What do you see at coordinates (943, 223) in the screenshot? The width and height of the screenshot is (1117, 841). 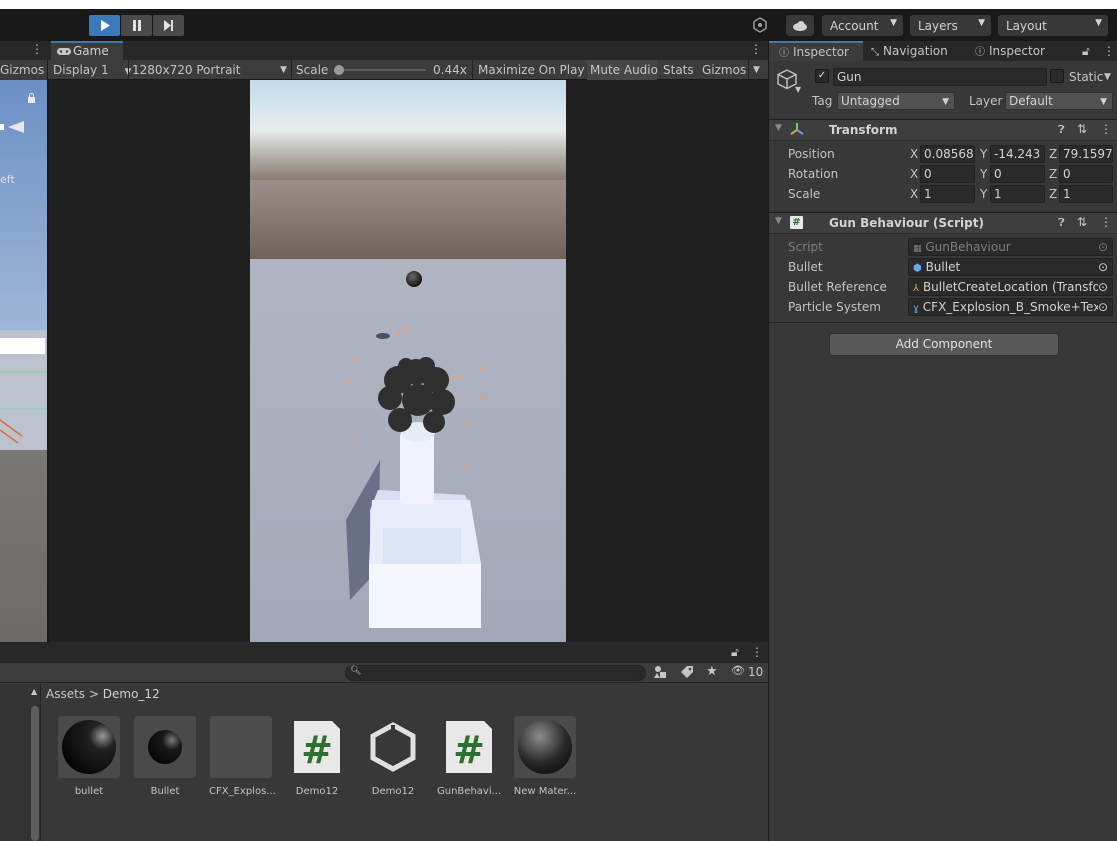 I see `gun-behaviour-header: ▼ # Gun Behaviour (Script) ❓︎ ⇅ ⋮` at bounding box center [943, 223].